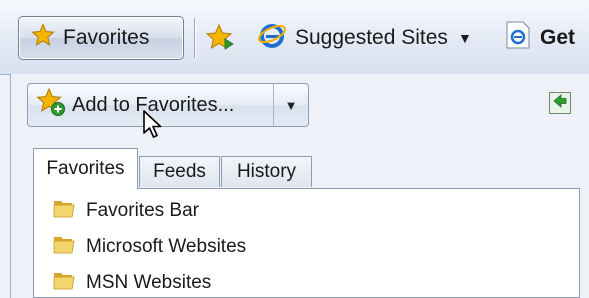  I want to click on list-item-label: Microsoft Websites, so click(166, 246).